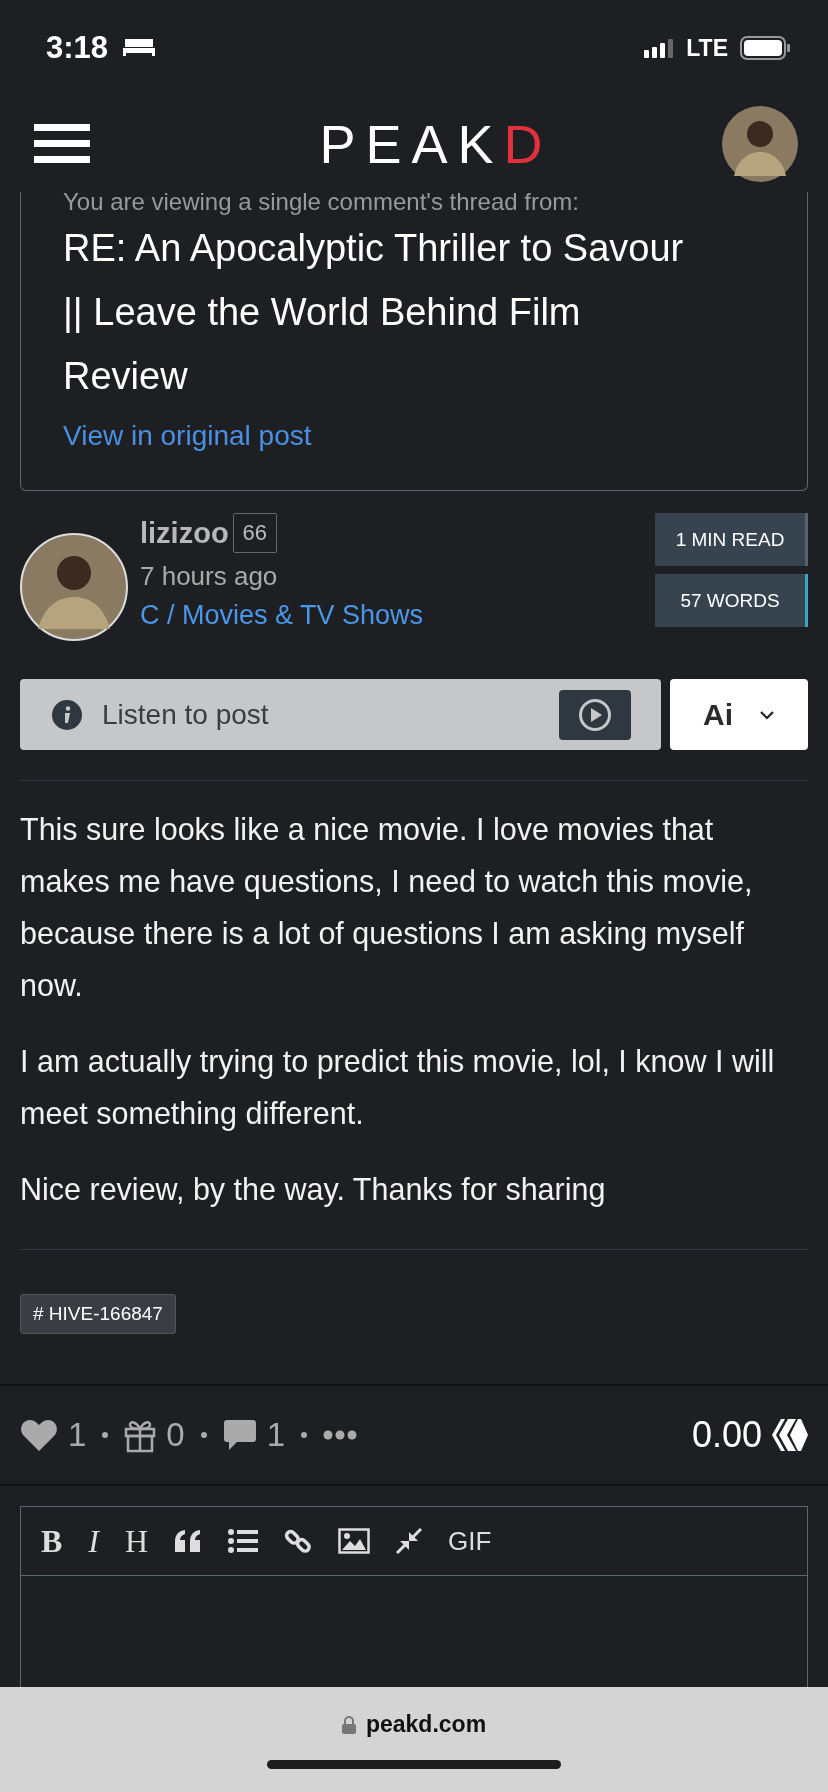 The image size is (828, 1792). I want to click on tag-chip: # HIVE-166847, so click(98, 1314).